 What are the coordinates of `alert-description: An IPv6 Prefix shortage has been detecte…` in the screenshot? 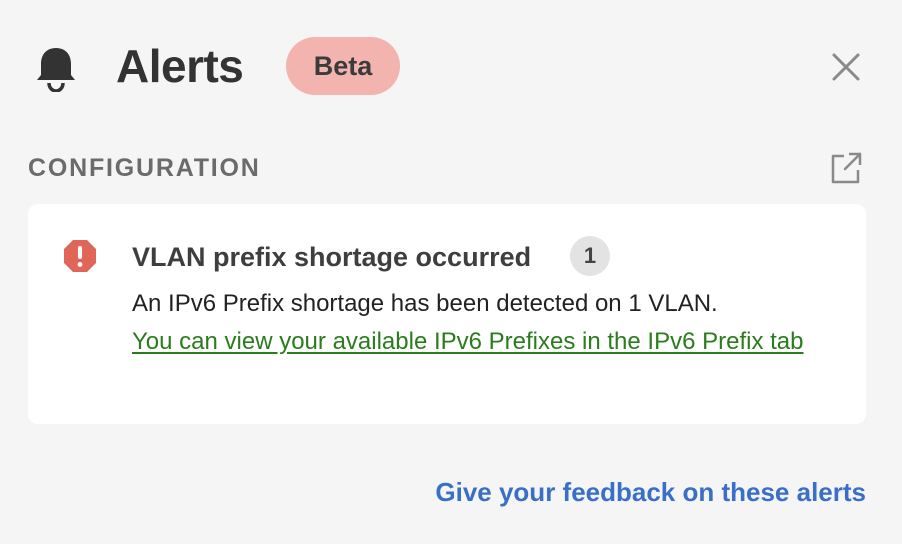 It's located at (425, 303).